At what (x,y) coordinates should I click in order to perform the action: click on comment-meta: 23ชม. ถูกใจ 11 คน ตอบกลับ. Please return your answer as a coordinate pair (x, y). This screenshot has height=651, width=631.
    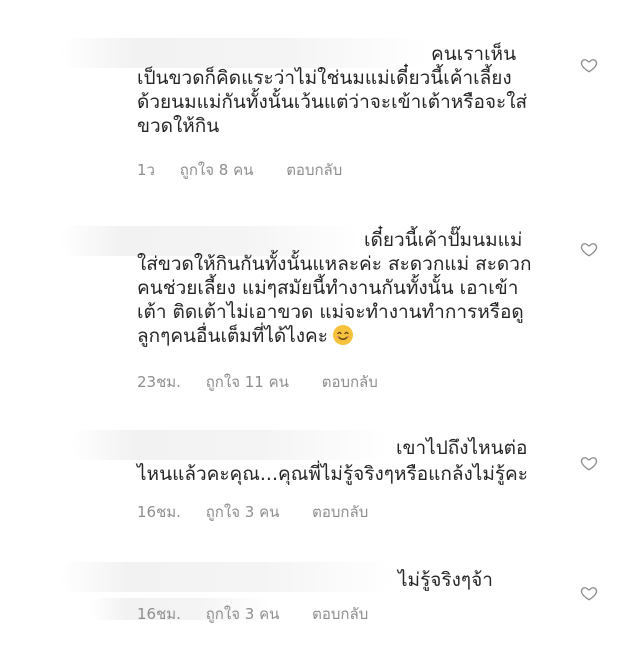
    Looking at the image, I should click on (257, 382).